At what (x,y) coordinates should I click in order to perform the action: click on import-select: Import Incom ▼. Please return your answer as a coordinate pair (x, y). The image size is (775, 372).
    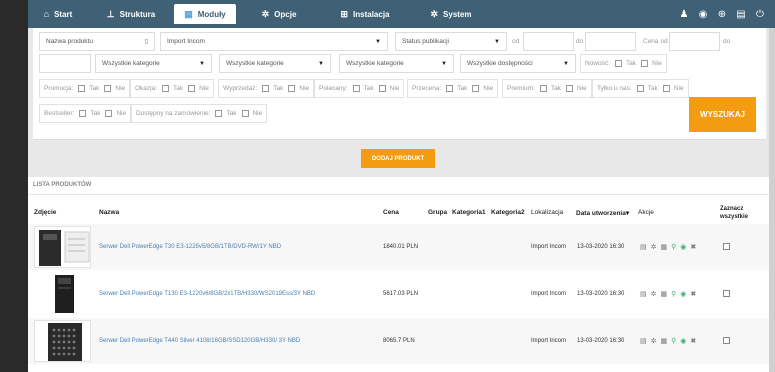
    Looking at the image, I should click on (274, 41).